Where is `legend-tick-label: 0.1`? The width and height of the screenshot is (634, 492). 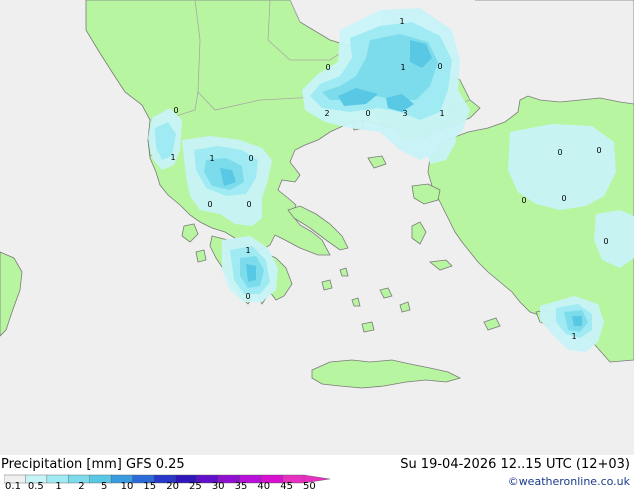
legend-tick-label: 0.1 is located at coordinates (13, 486).